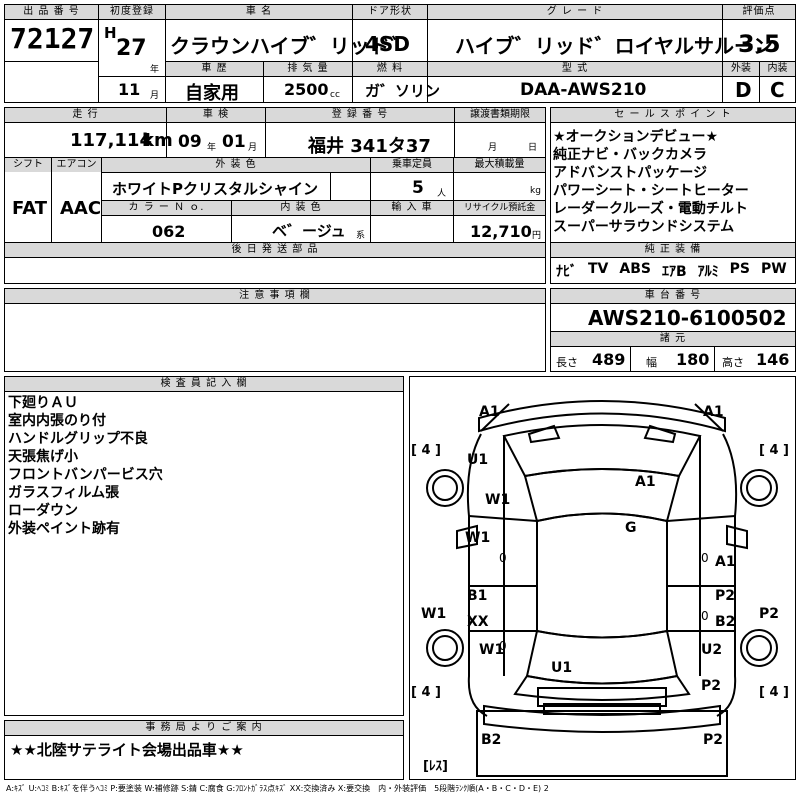 The width and height of the screenshot is (800, 800). Describe the element at coordinates (234, 142) in the screenshot. I see `inspection-month: 01` at that location.